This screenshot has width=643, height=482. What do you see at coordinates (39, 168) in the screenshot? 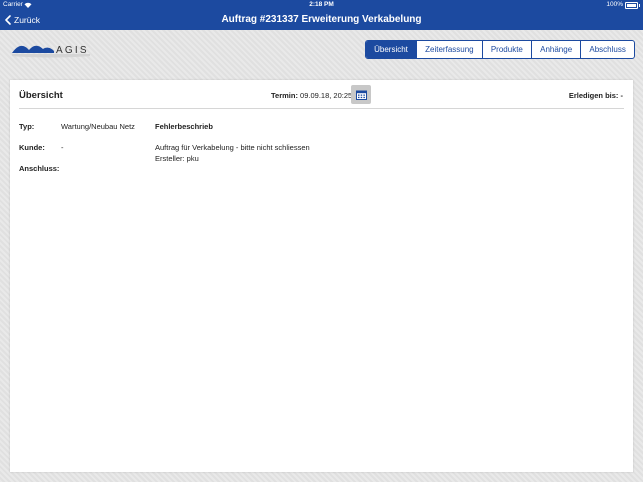
I see `anschluss-label: Anschluss:` at bounding box center [39, 168].